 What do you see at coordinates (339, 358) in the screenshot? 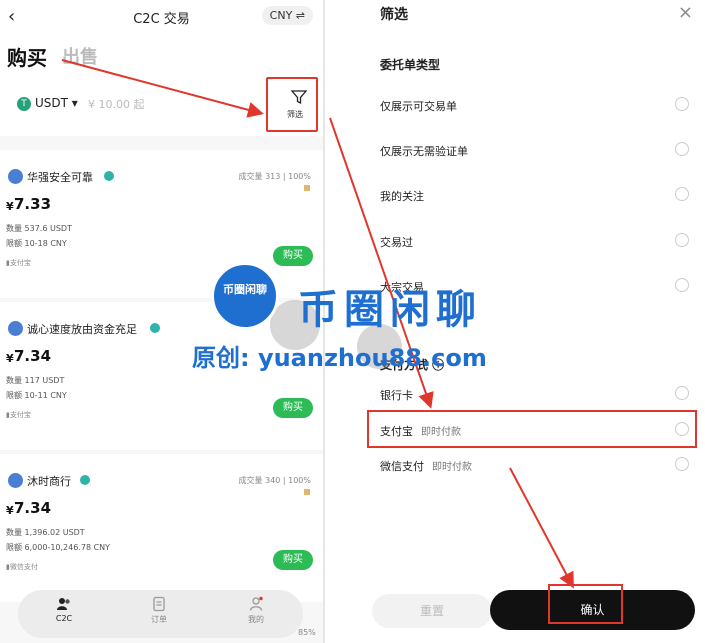
I see `watermark-source: 原创: yuanzhou88.com` at bounding box center [339, 358].